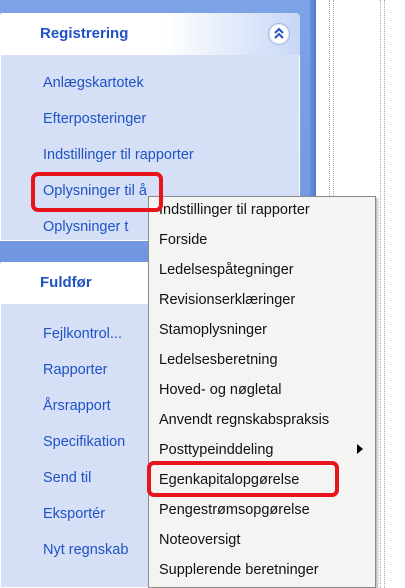 This screenshot has width=405, height=588. Describe the element at coordinates (360, 449) in the screenshot. I see `triangle-right-icon` at that location.